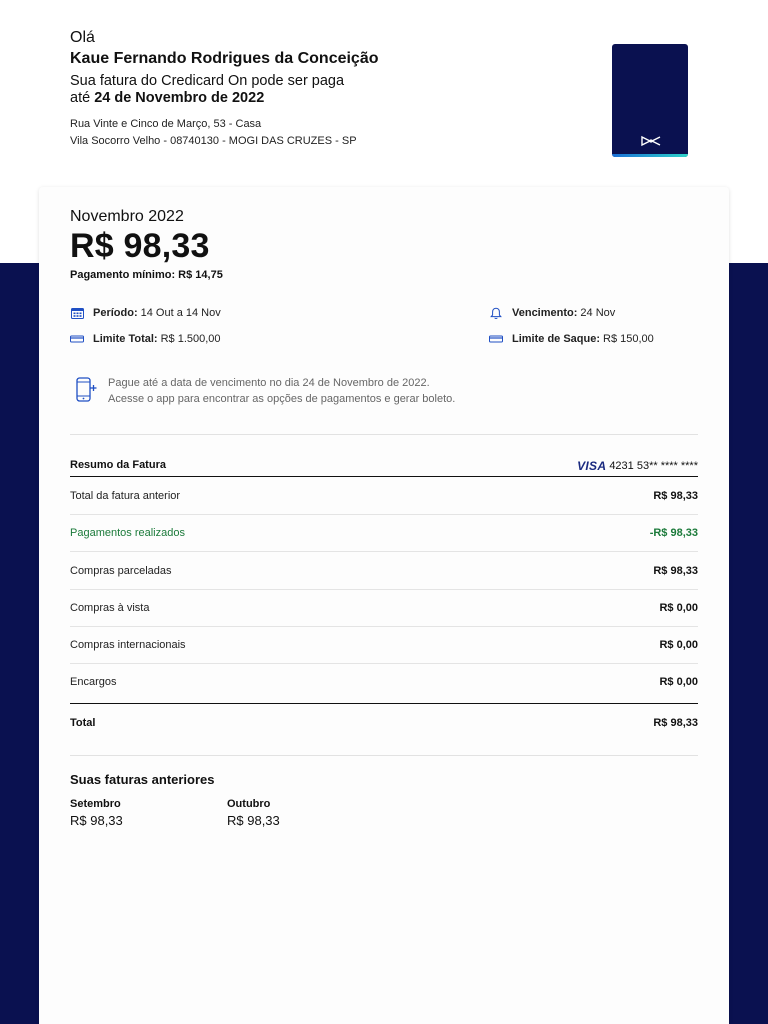 The image size is (768, 1024). I want to click on payment-info-line: Sua fatura do Credicard On pode ser paga, so click(207, 81).